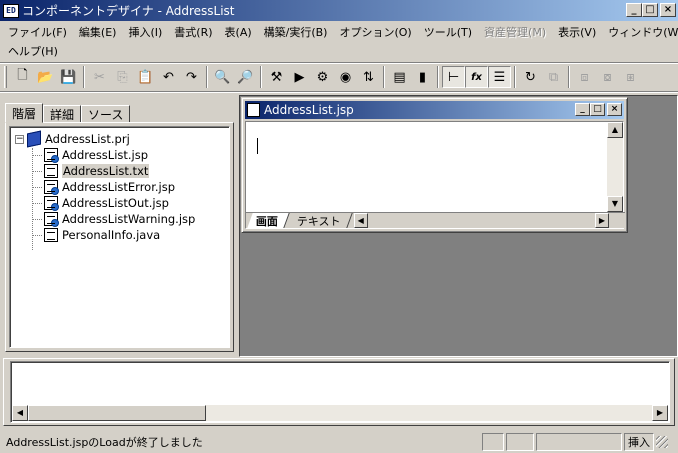  I want to click on find-next-icon: 🔎, so click(245, 77).